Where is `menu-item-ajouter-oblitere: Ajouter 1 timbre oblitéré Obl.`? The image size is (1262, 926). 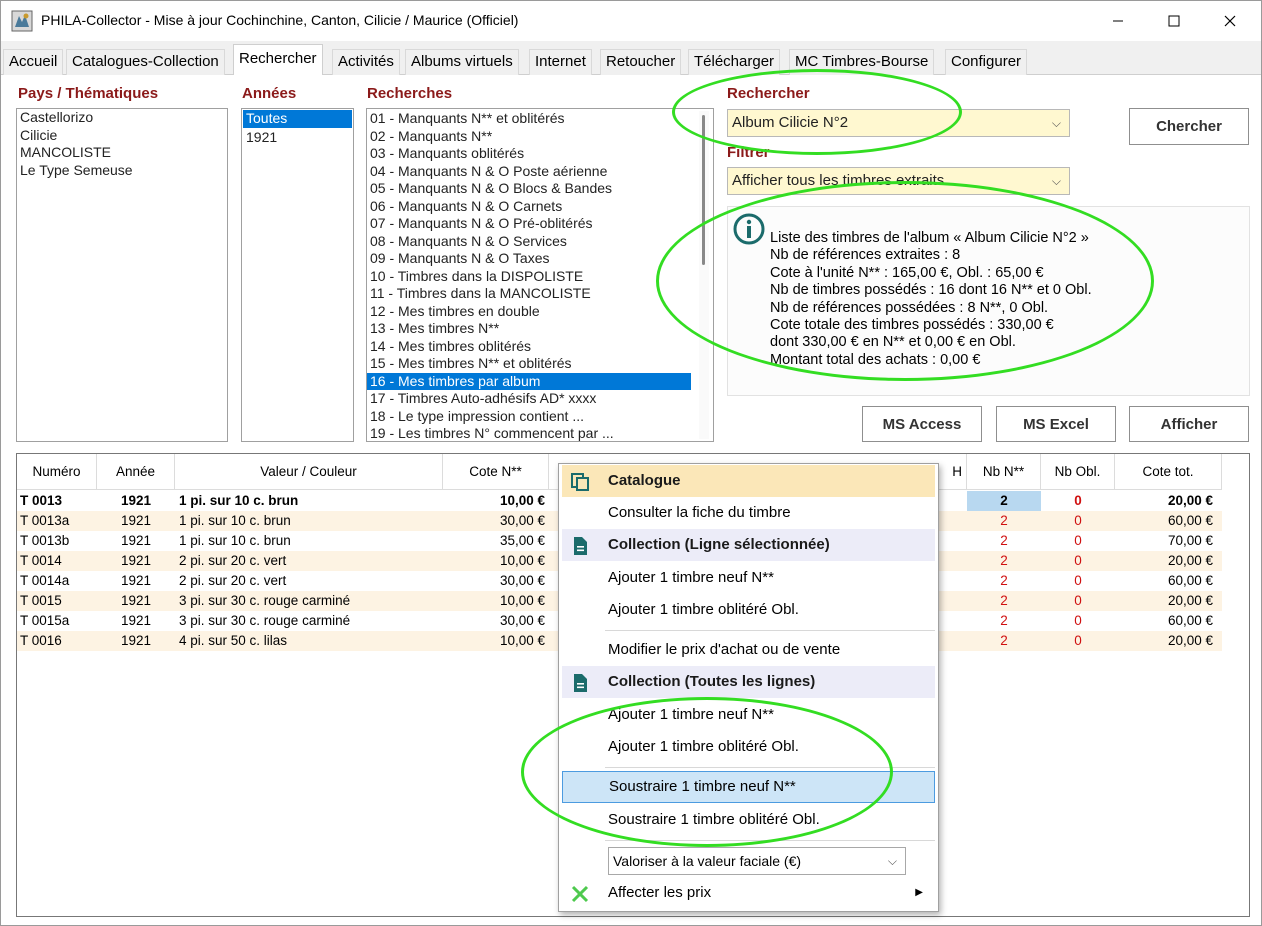
menu-item-ajouter-oblitere: Ajouter 1 timbre oblitéré Obl. is located at coordinates (748, 610).